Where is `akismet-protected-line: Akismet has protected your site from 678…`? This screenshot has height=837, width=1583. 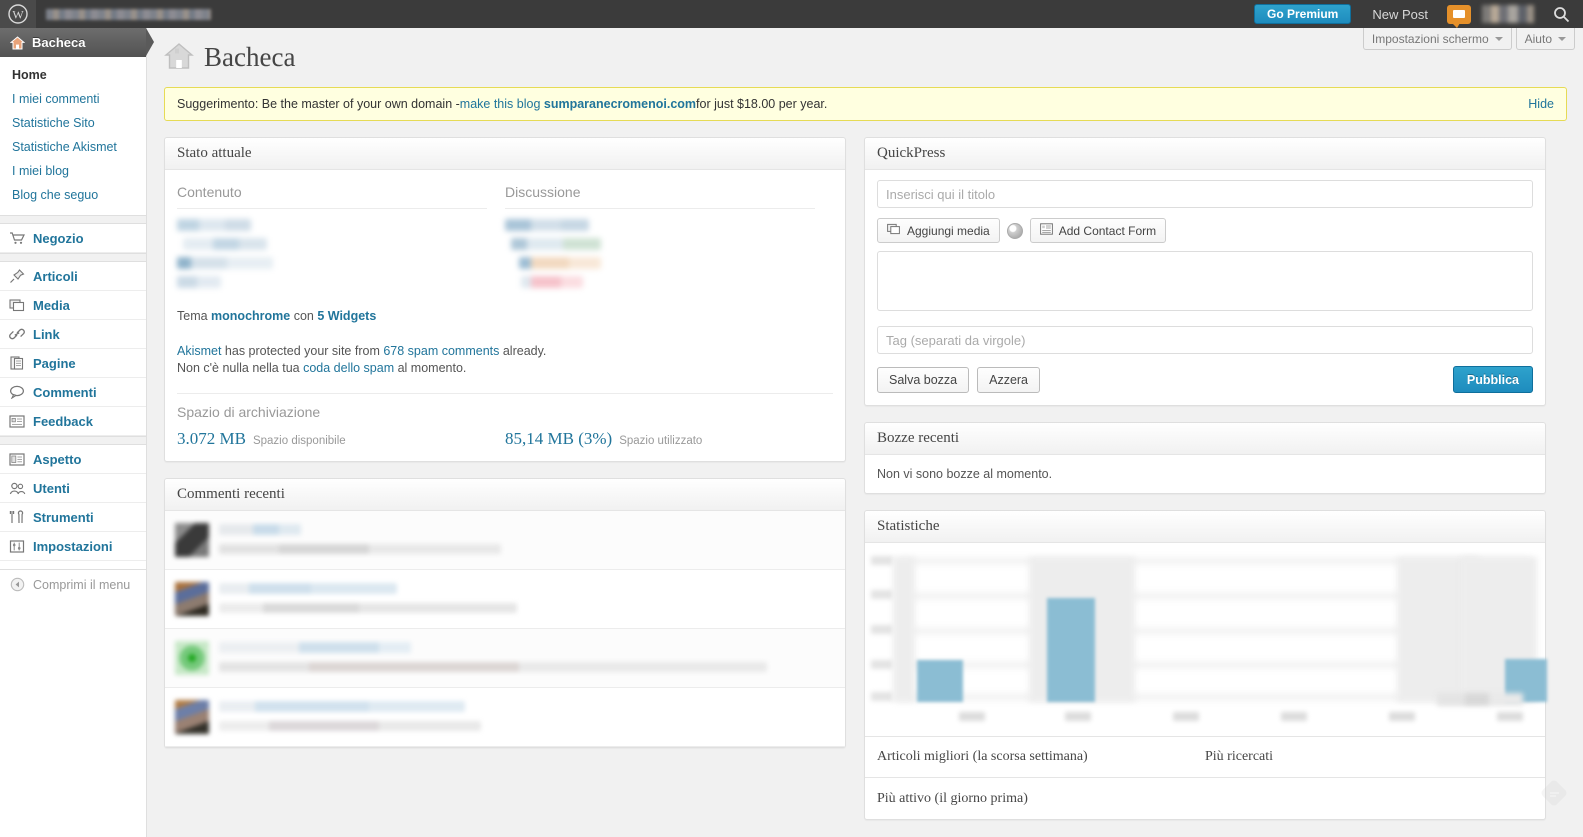 akismet-protected-line: Akismet has protected your site from 678… is located at coordinates (505, 351).